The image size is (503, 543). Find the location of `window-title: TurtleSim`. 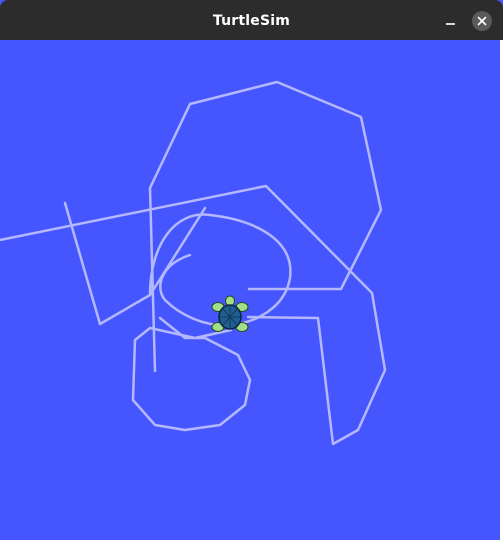

window-title: TurtleSim is located at coordinates (251, 21).